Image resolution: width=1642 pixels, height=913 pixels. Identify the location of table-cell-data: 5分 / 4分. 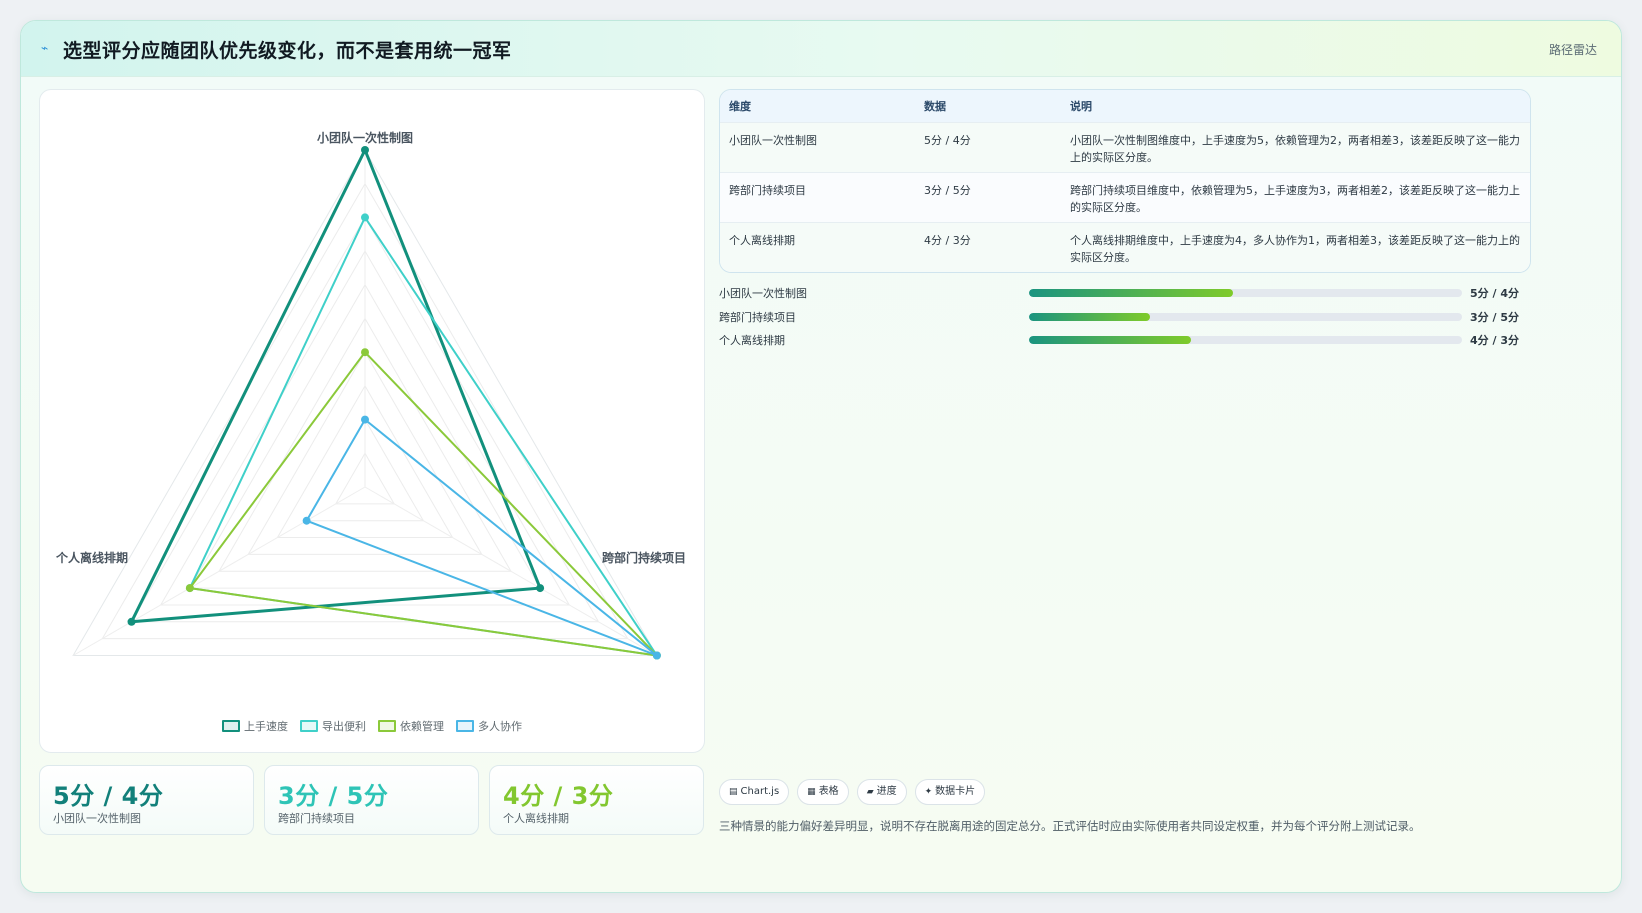
(947, 140).